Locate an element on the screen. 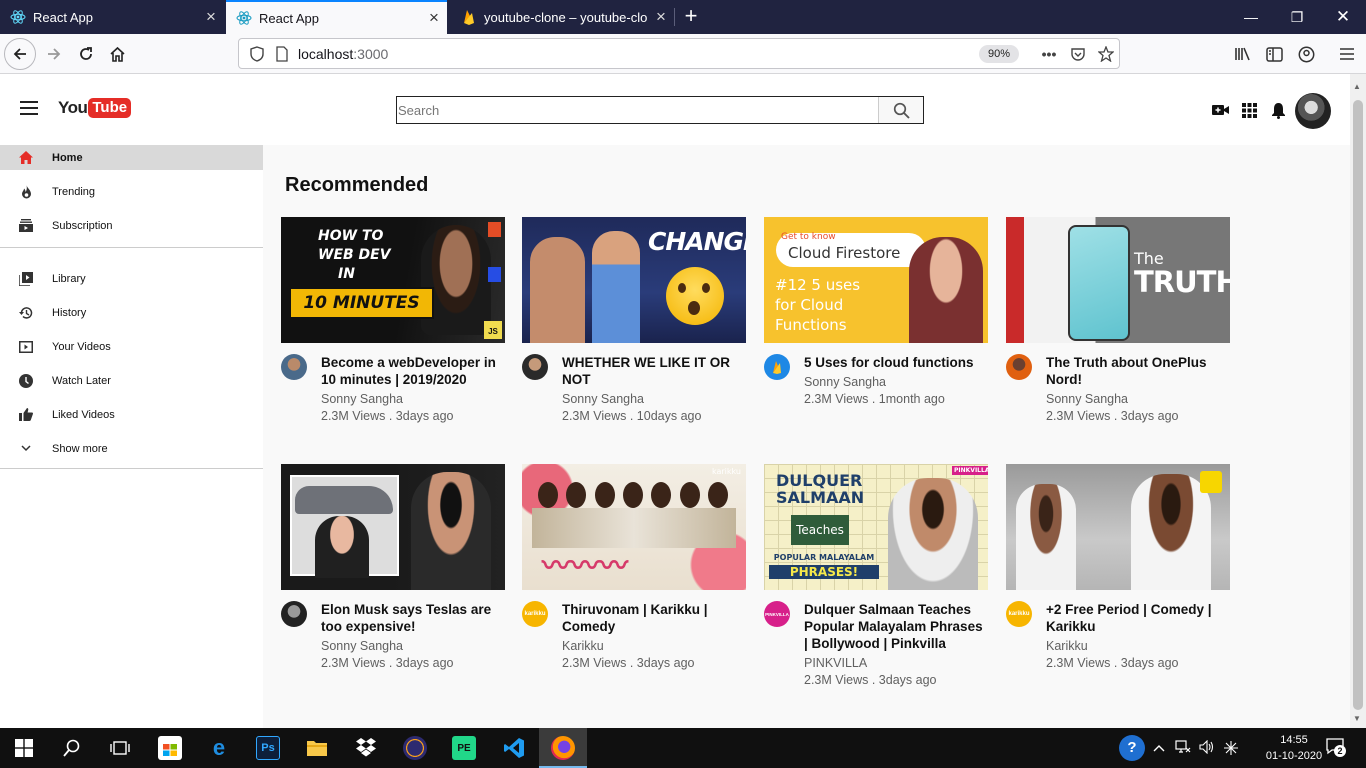 This screenshot has height=768, width=1366. page-scrollbar: ▲ ▼ is located at coordinates (1358, 401).